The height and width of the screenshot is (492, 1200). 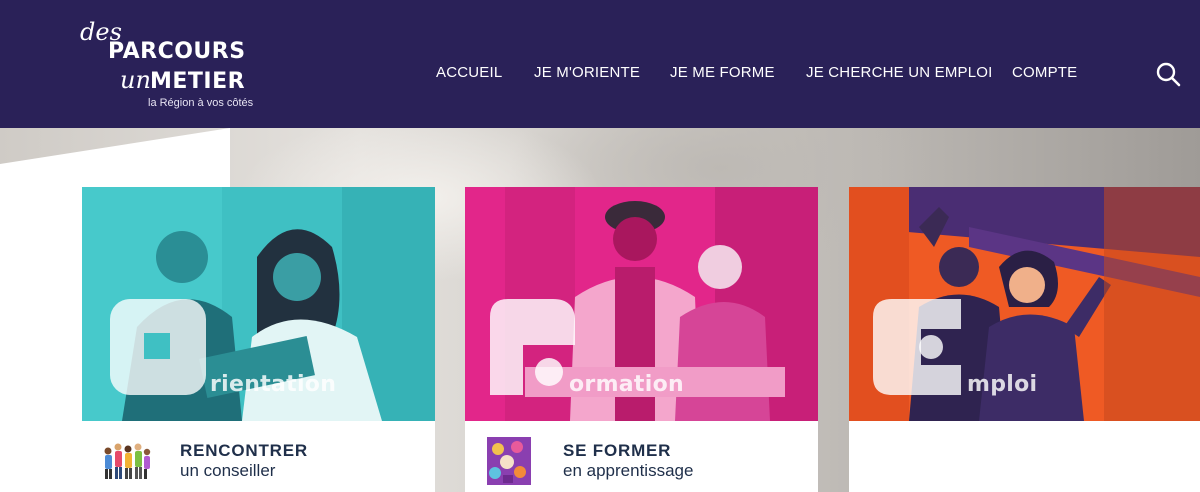 What do you see at coordinates (135, 80) in the screenshot?
I see `logo-un: un` at bounding box center [135, 80].